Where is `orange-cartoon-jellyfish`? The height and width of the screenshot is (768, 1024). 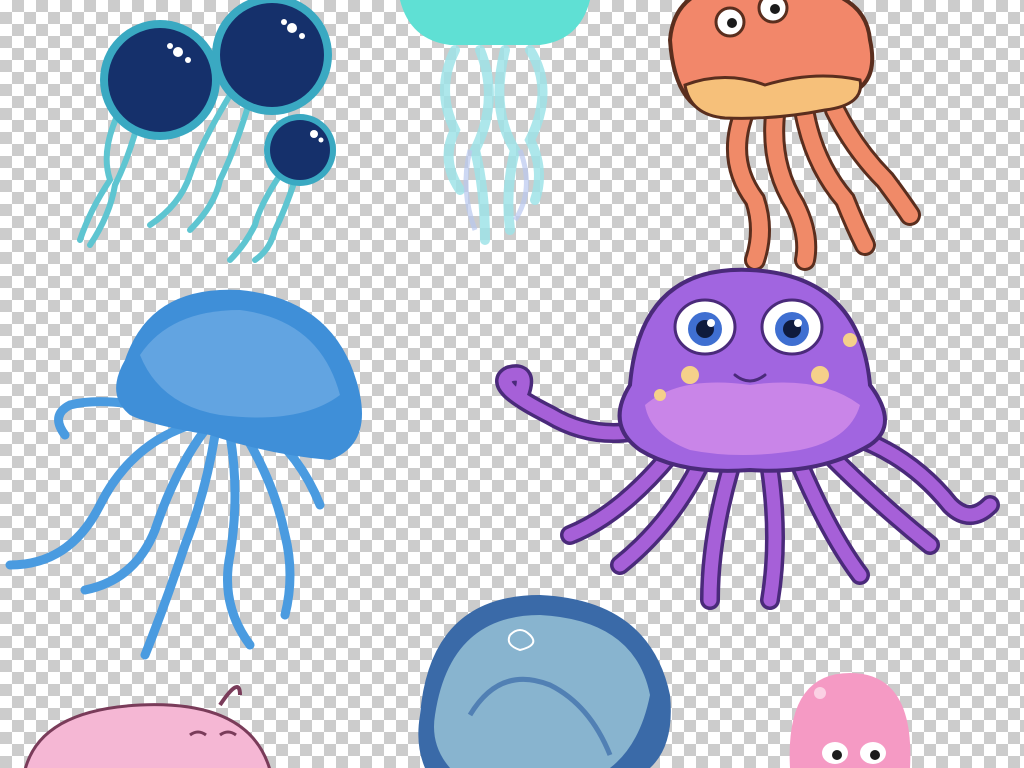 orange-cartoon-jellyfish is located at coordinates (800, 137).